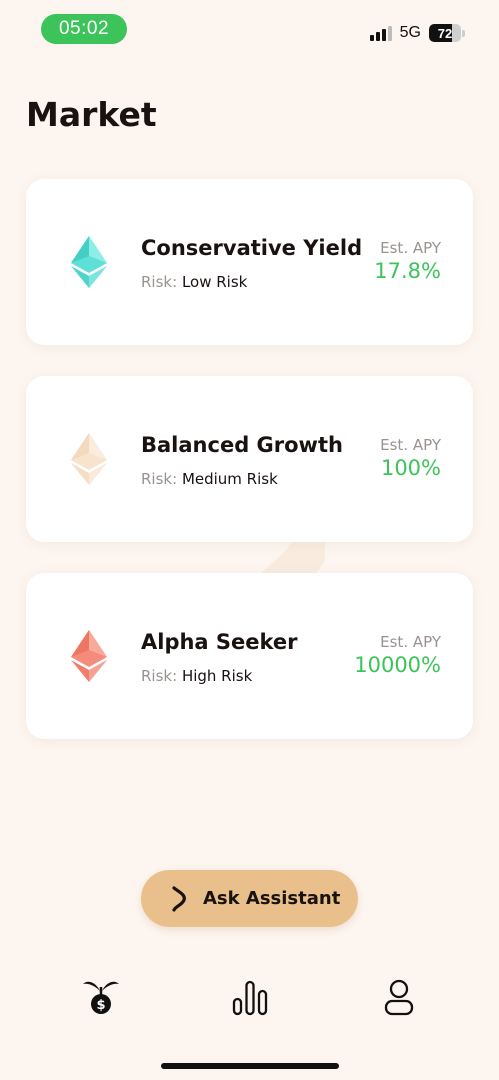 Image resolution: width=499 pixels, height=1080 pixels. I want to click on risk-value: High Risk, so click(217, 676).